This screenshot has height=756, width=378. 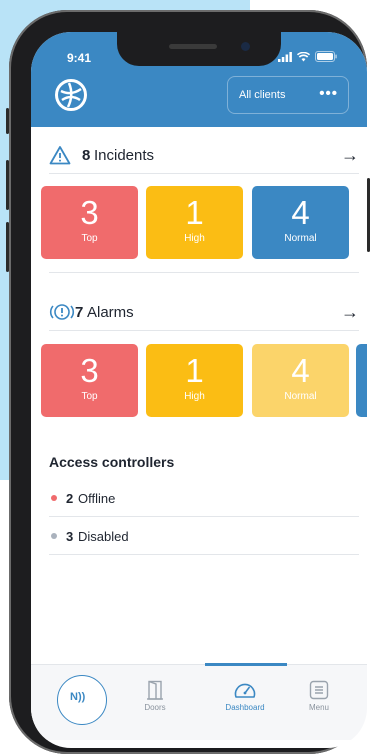 What do you see at coordinates (288, 95) in the screenshot?
I see `client-selector: All clients •••` at bounding box center [288, 95].